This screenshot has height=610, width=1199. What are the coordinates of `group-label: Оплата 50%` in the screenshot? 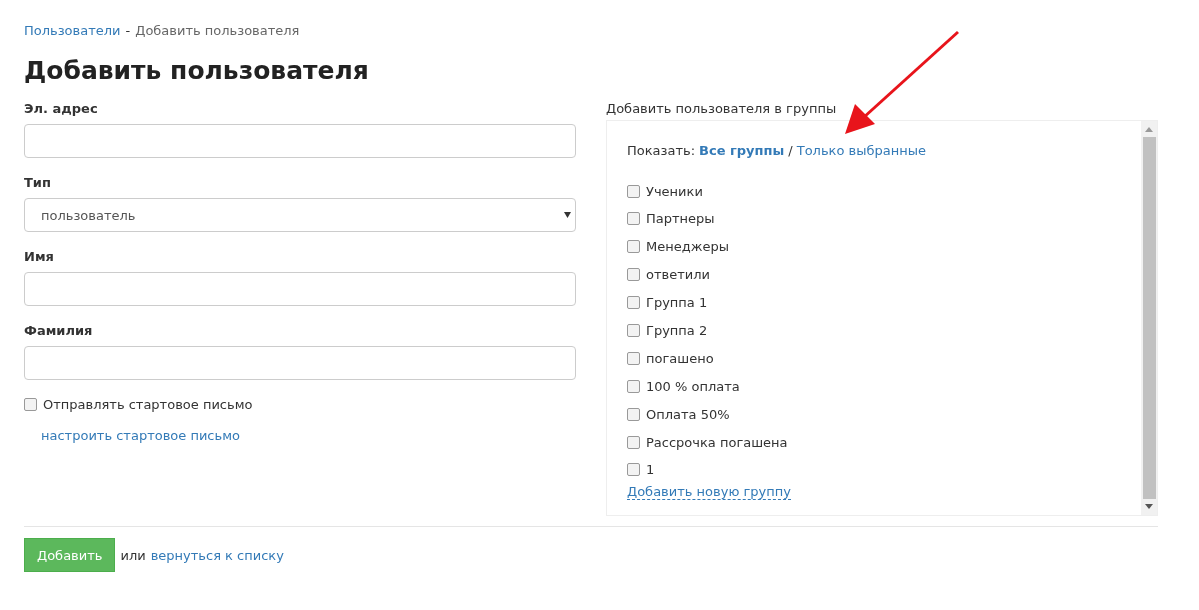 It's located at (688, 414).